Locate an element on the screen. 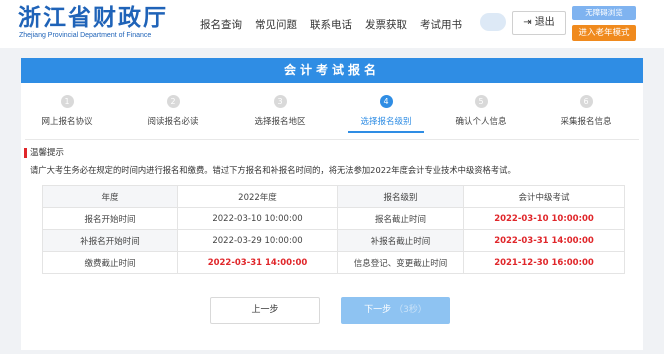 Image resolution: width=664 pixels, height=354 pixels. step-label: 确认个人信息 is located at coordinates (481, 122).